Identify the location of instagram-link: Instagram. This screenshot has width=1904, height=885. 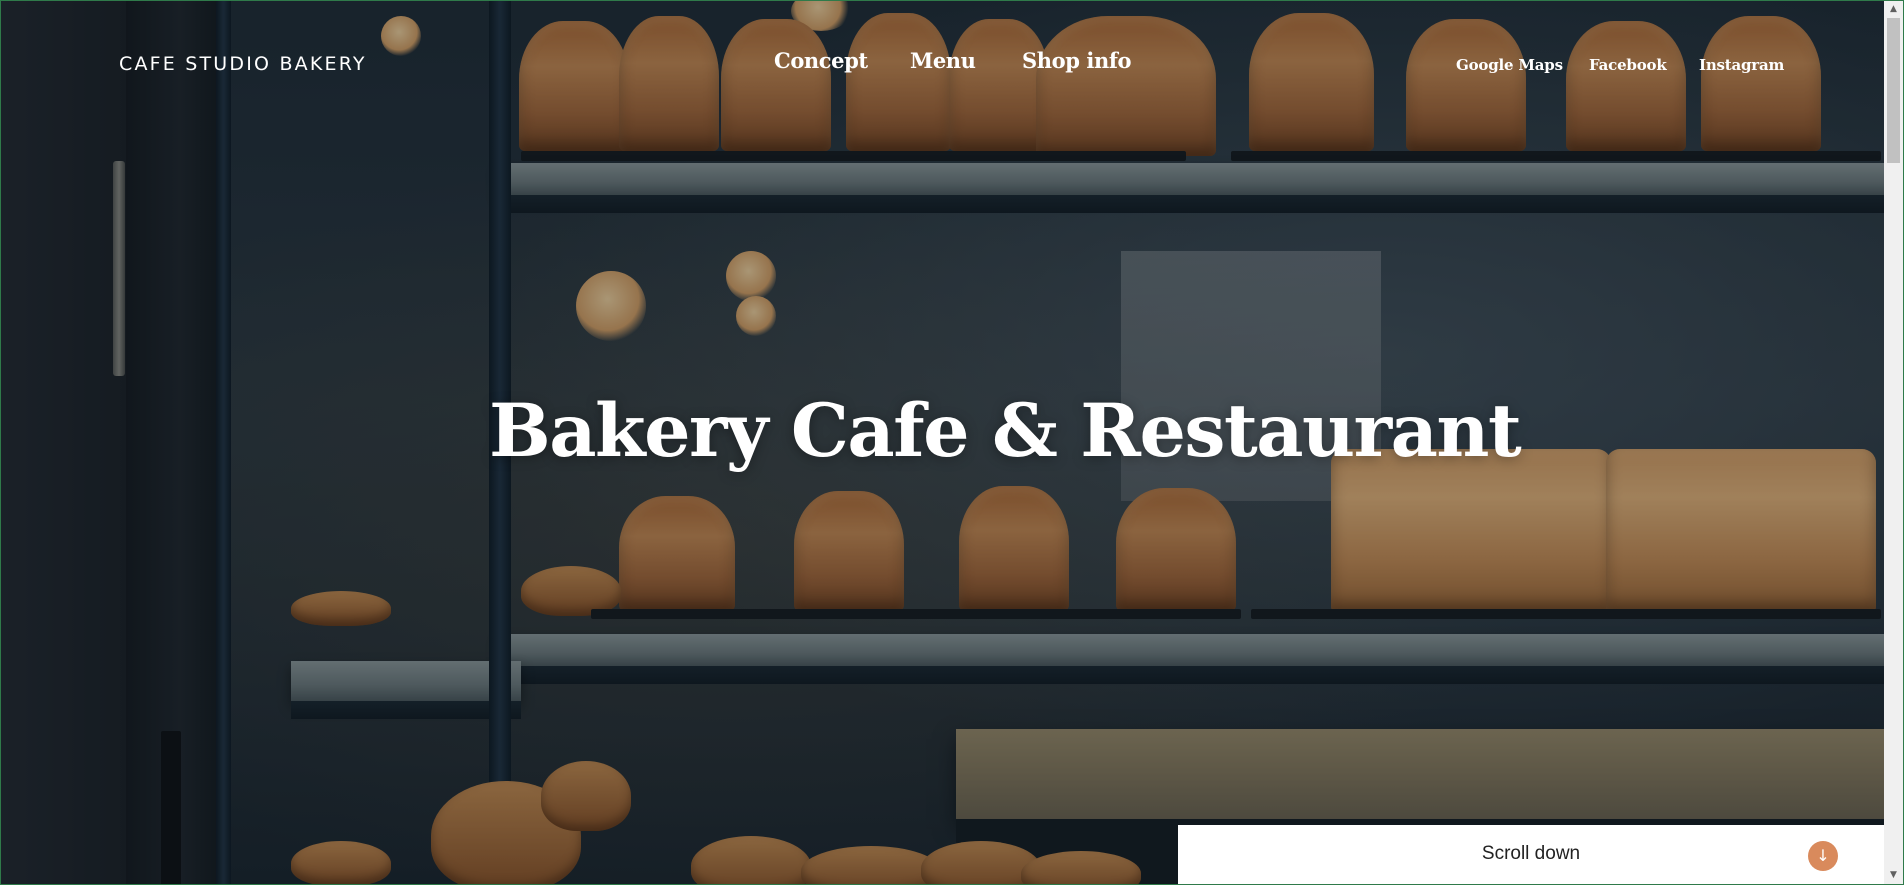
(1741, 65).